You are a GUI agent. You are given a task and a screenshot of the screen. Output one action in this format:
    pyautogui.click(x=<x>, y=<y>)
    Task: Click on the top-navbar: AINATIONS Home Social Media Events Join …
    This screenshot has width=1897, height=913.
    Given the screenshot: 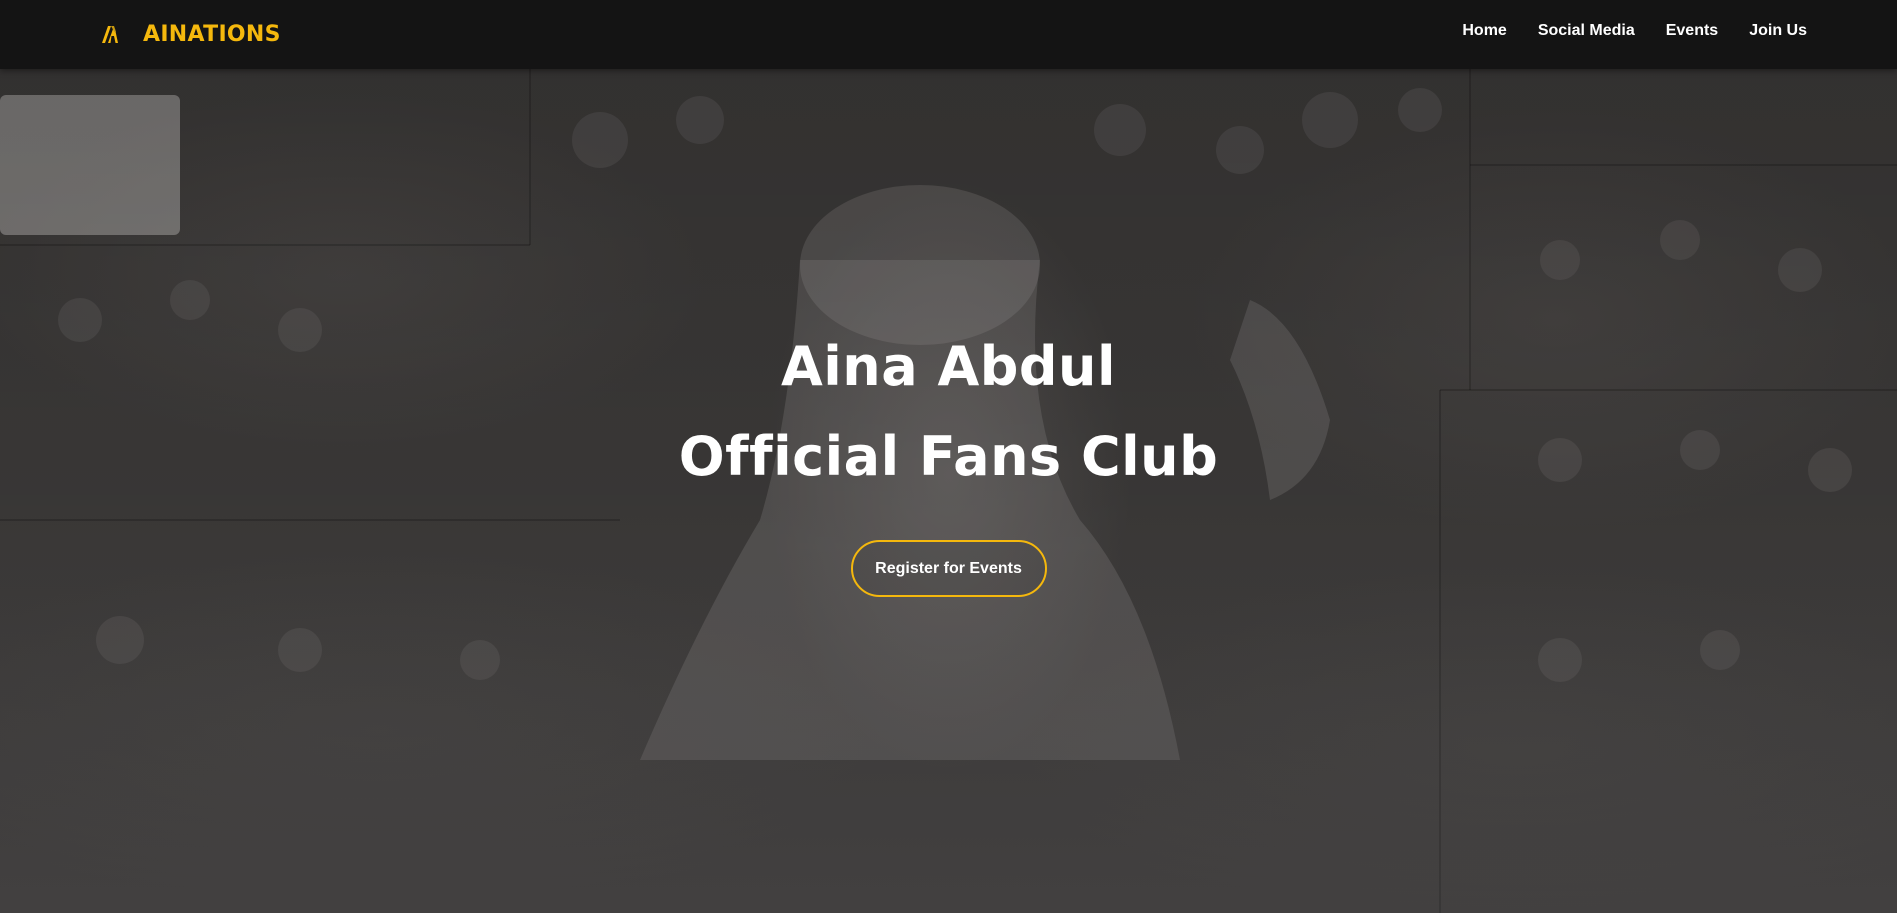 What is the action you would take?
    pyautogui.click(x=948, y=34)
    